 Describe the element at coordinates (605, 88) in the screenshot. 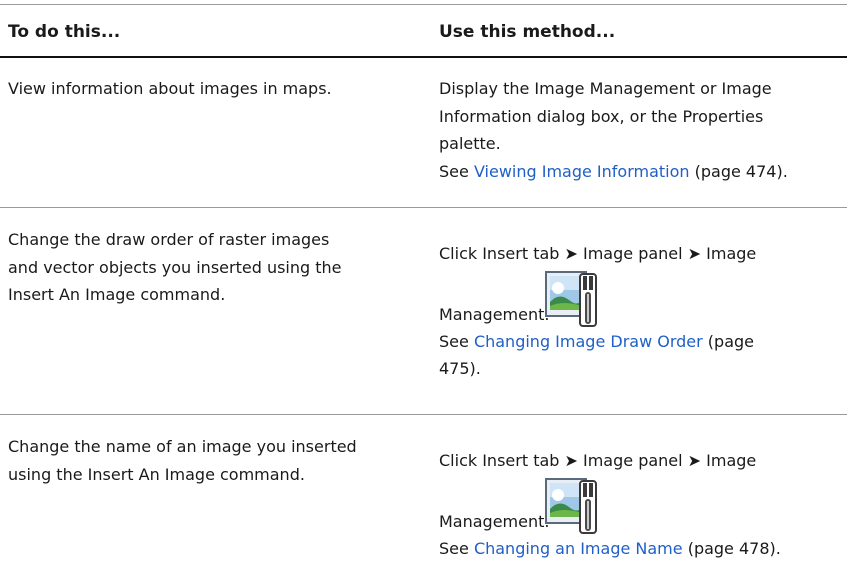

I see `method-line: Display the Image Management or Image` at that location.